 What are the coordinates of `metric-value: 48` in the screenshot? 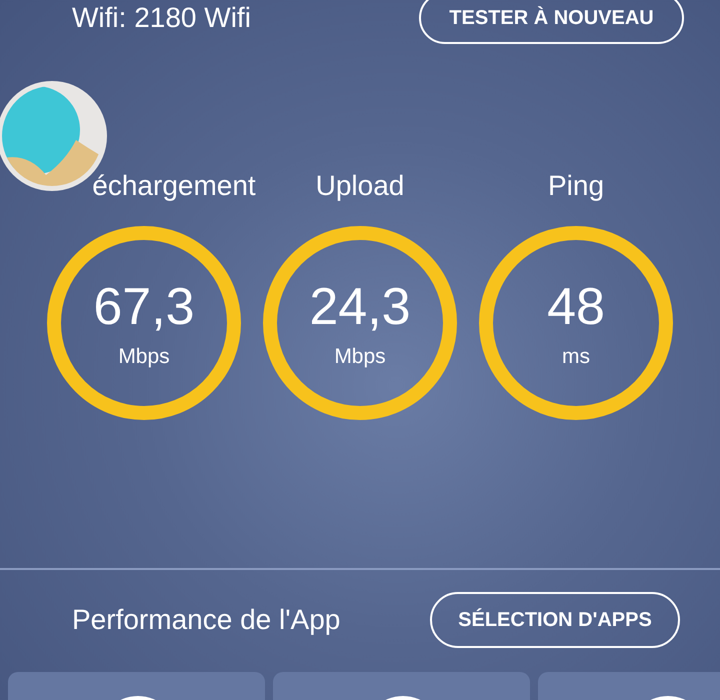 It's located at (576, 307).